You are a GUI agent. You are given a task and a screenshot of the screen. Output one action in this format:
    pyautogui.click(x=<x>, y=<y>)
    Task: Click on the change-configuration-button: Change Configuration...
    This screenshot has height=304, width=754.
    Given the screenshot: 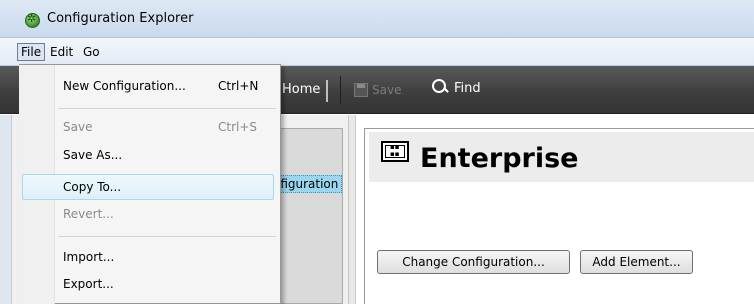 What is the action you would take?
    pyautogui.click(x=473, y=262)
    